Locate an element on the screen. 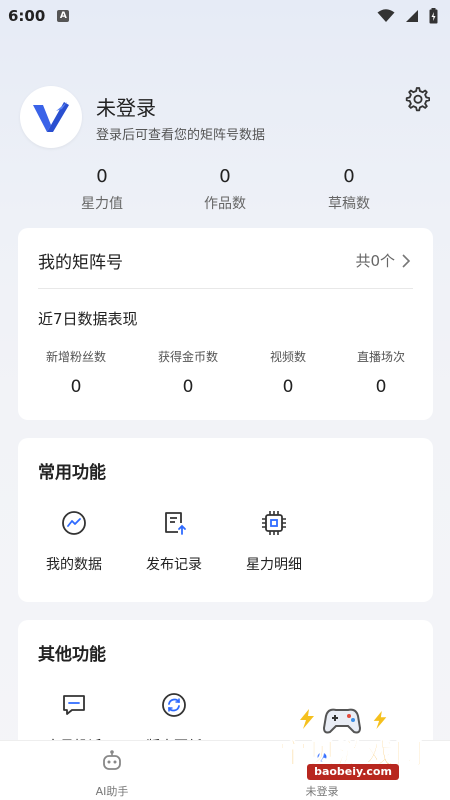  matrix-count: 共0个 is located at coordinates (375, 261).